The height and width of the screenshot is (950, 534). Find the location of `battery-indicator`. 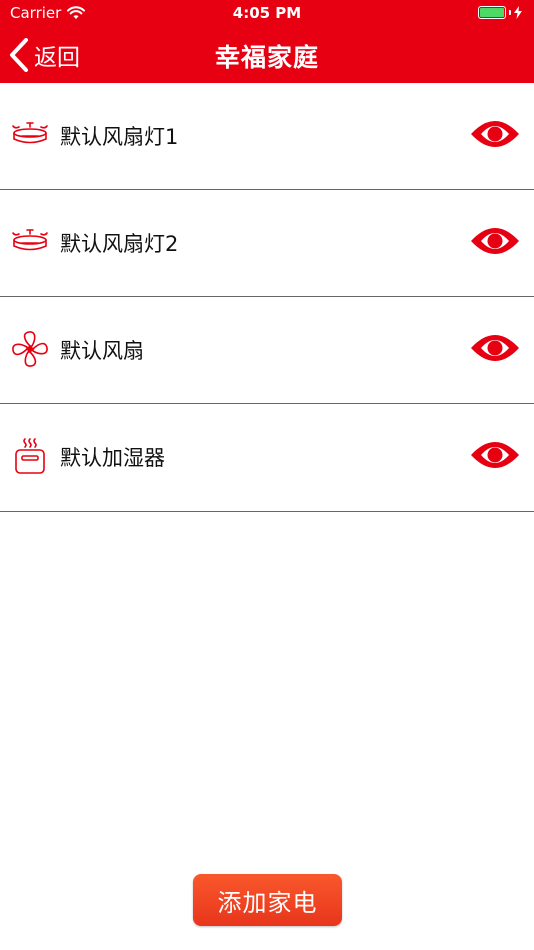

battery-indicator is located at coordinates (500, 12).